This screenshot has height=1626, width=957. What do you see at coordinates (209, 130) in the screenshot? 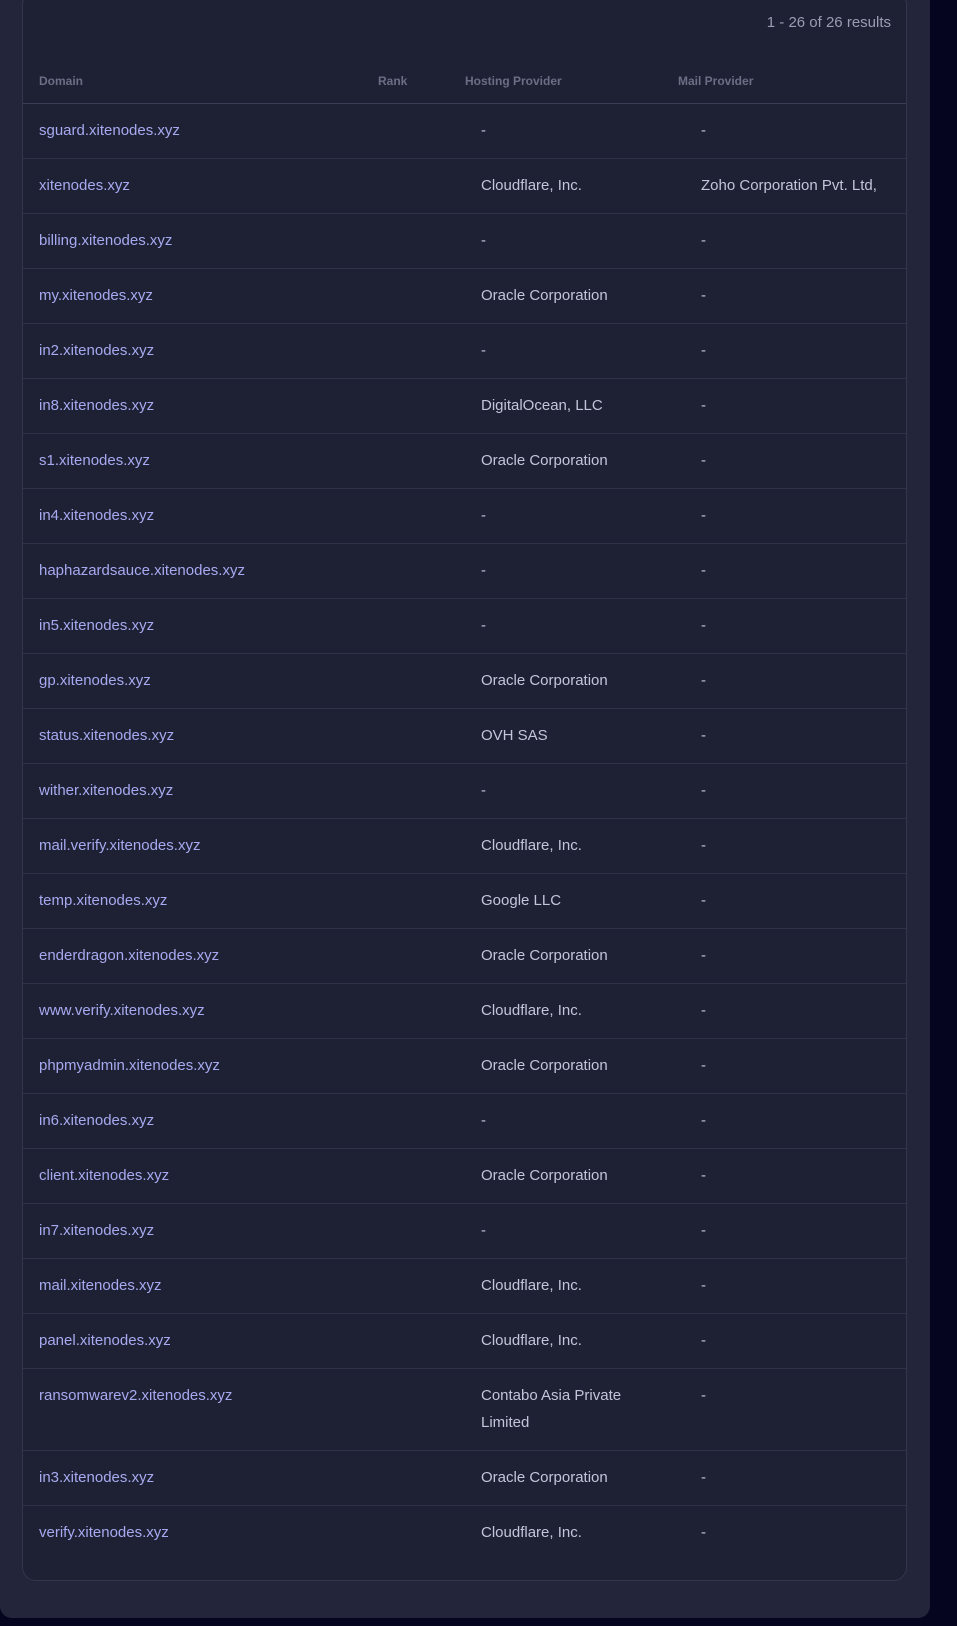
I see `domain-link: sguard.xitenodes.xyz` at bounding box center [209, 130].